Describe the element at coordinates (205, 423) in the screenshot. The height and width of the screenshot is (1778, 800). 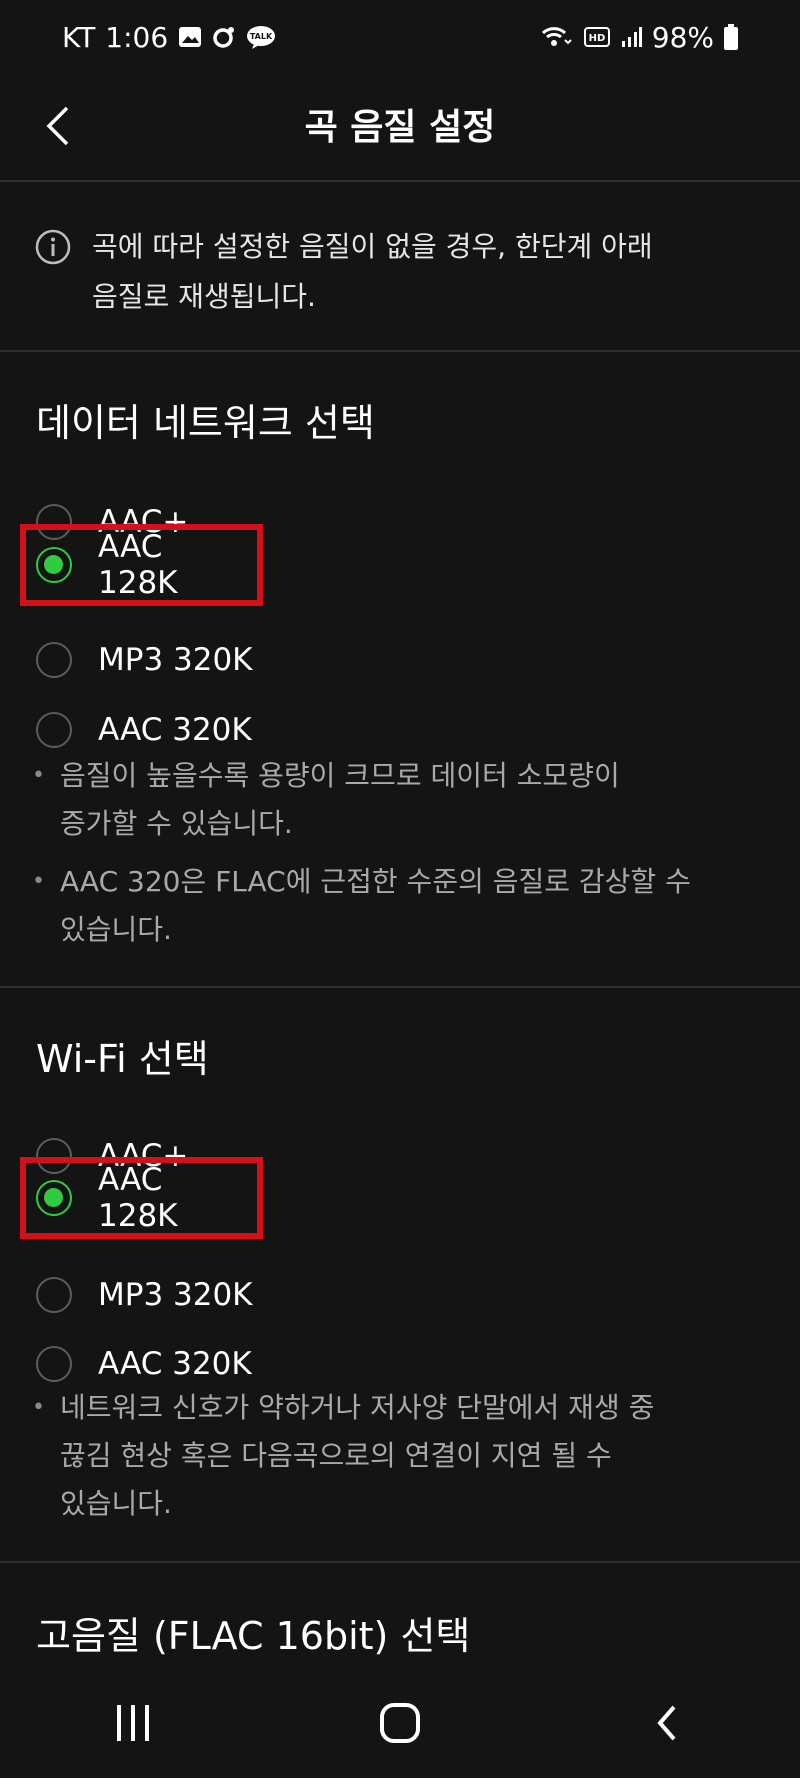
I see `data-network-title: 데이터 네트워크 선택` at that location.